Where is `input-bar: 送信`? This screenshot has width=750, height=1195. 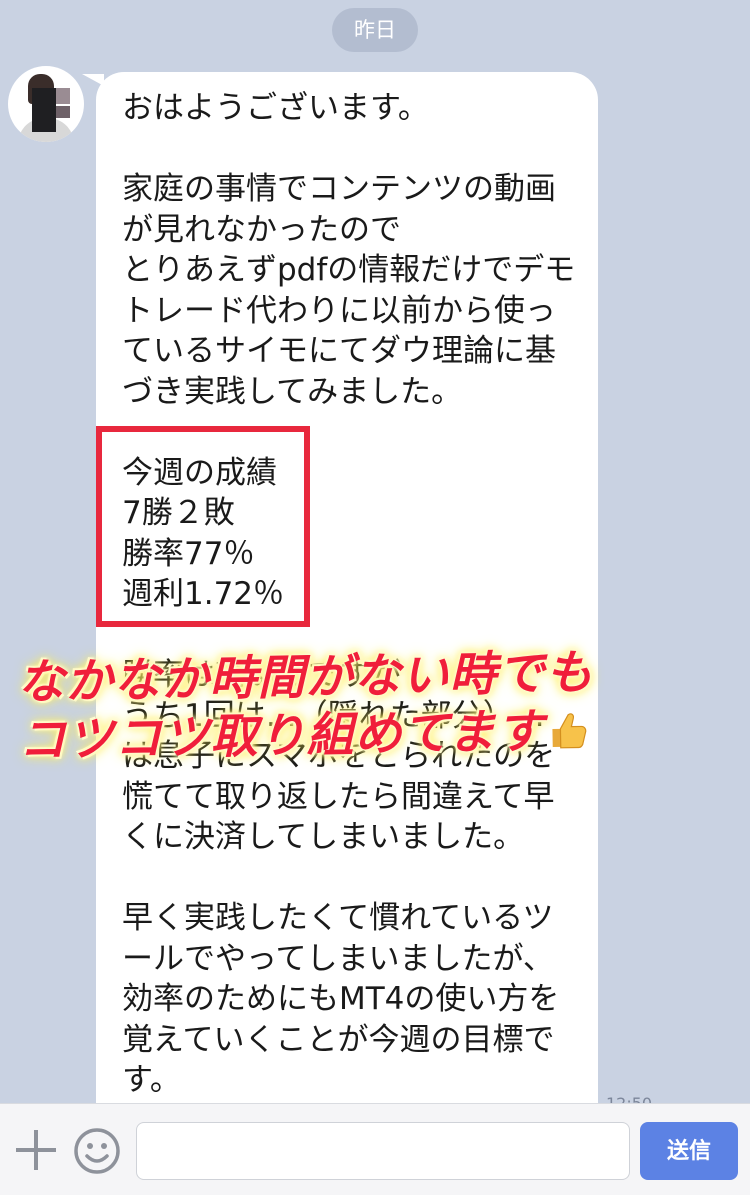 input-bar: 送信 is located at coordinates (375, 1149).